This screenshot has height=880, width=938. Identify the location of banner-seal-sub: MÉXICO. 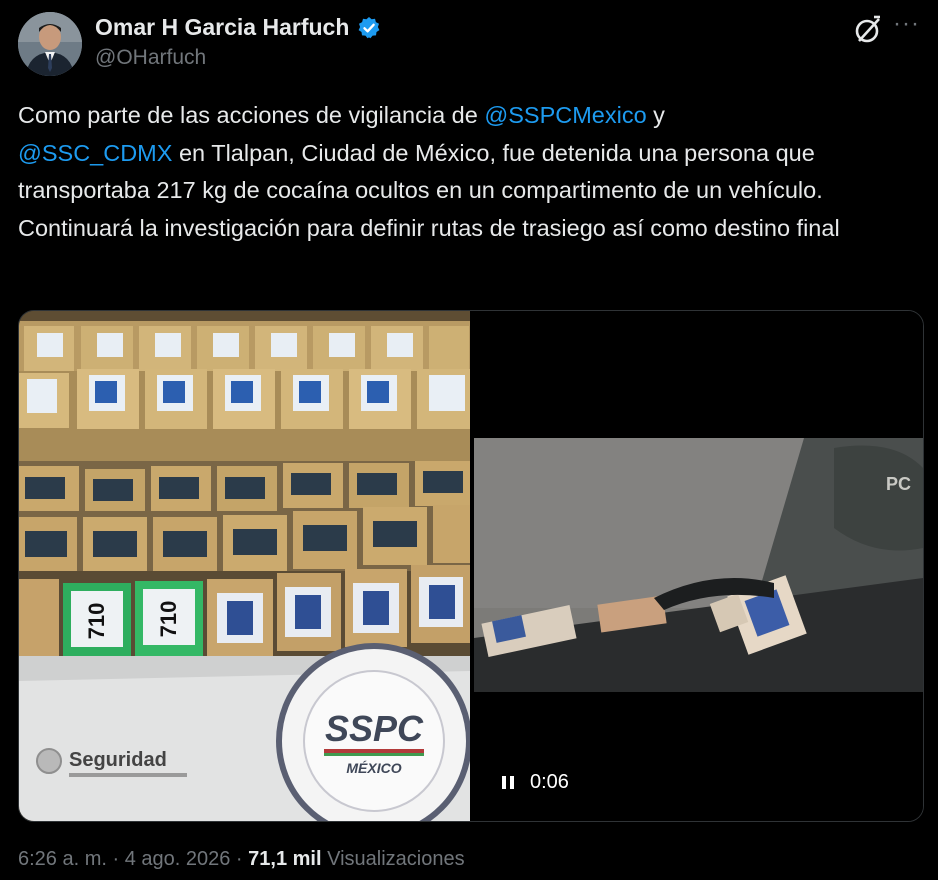
(373, 768).